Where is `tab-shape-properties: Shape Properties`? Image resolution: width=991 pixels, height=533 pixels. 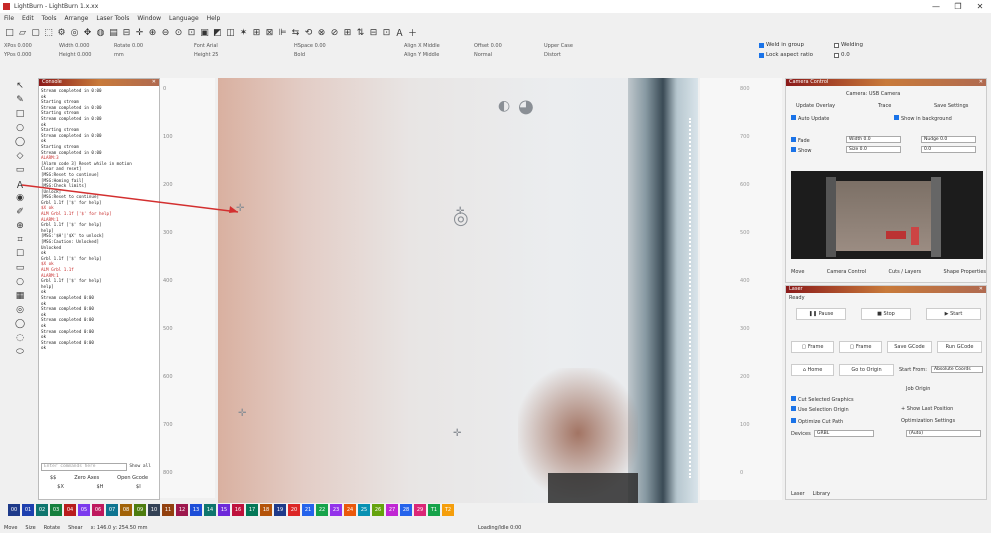 tab-shape-properties: Shape Properties is located at coordinates (964, 272).